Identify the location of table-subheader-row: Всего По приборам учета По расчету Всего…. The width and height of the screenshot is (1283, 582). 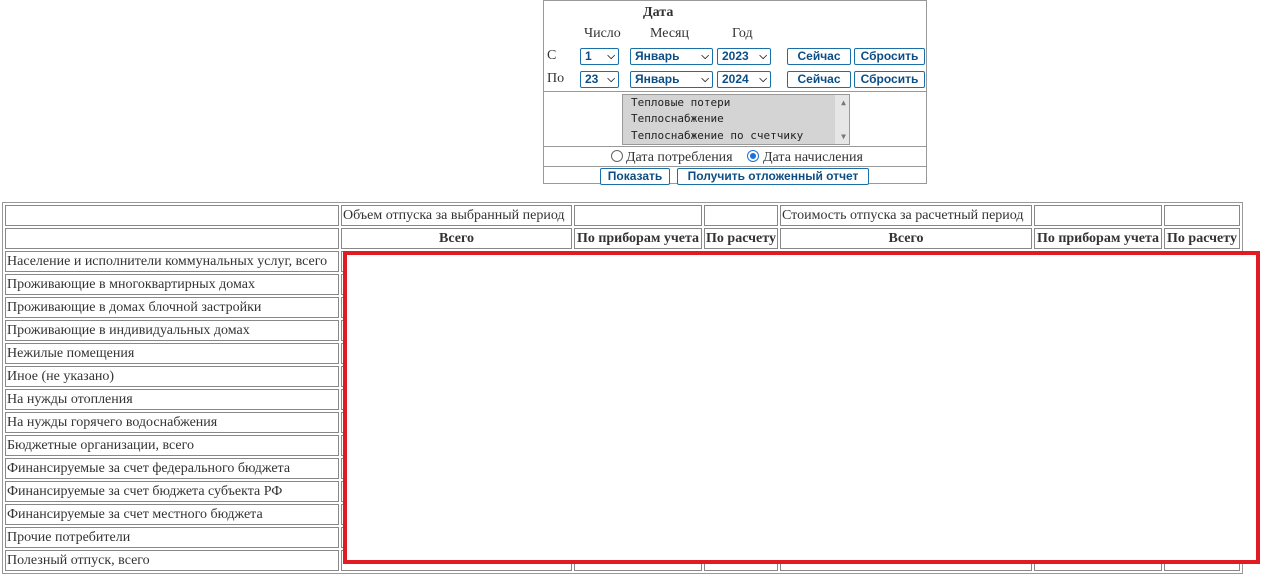
(622, 238).